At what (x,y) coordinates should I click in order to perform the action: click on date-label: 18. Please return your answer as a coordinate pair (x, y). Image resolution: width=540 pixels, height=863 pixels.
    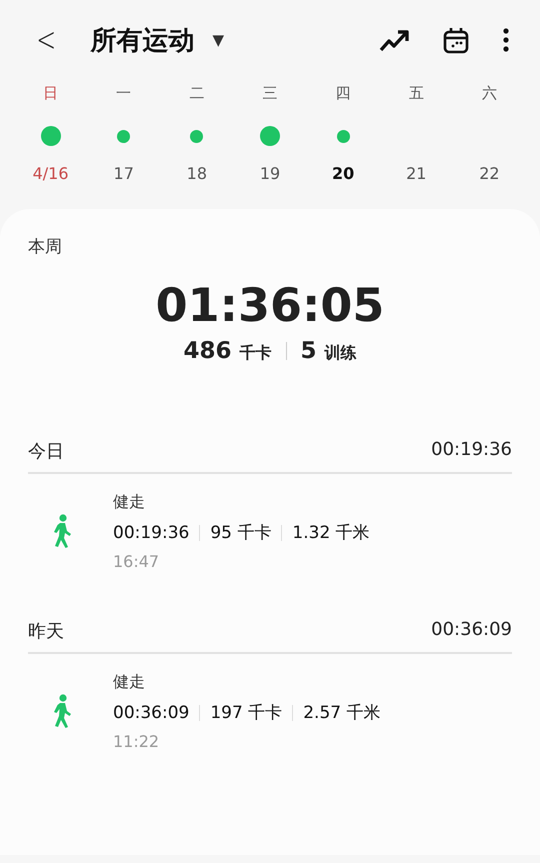
    Looking at the image, I should click on (197, 173).